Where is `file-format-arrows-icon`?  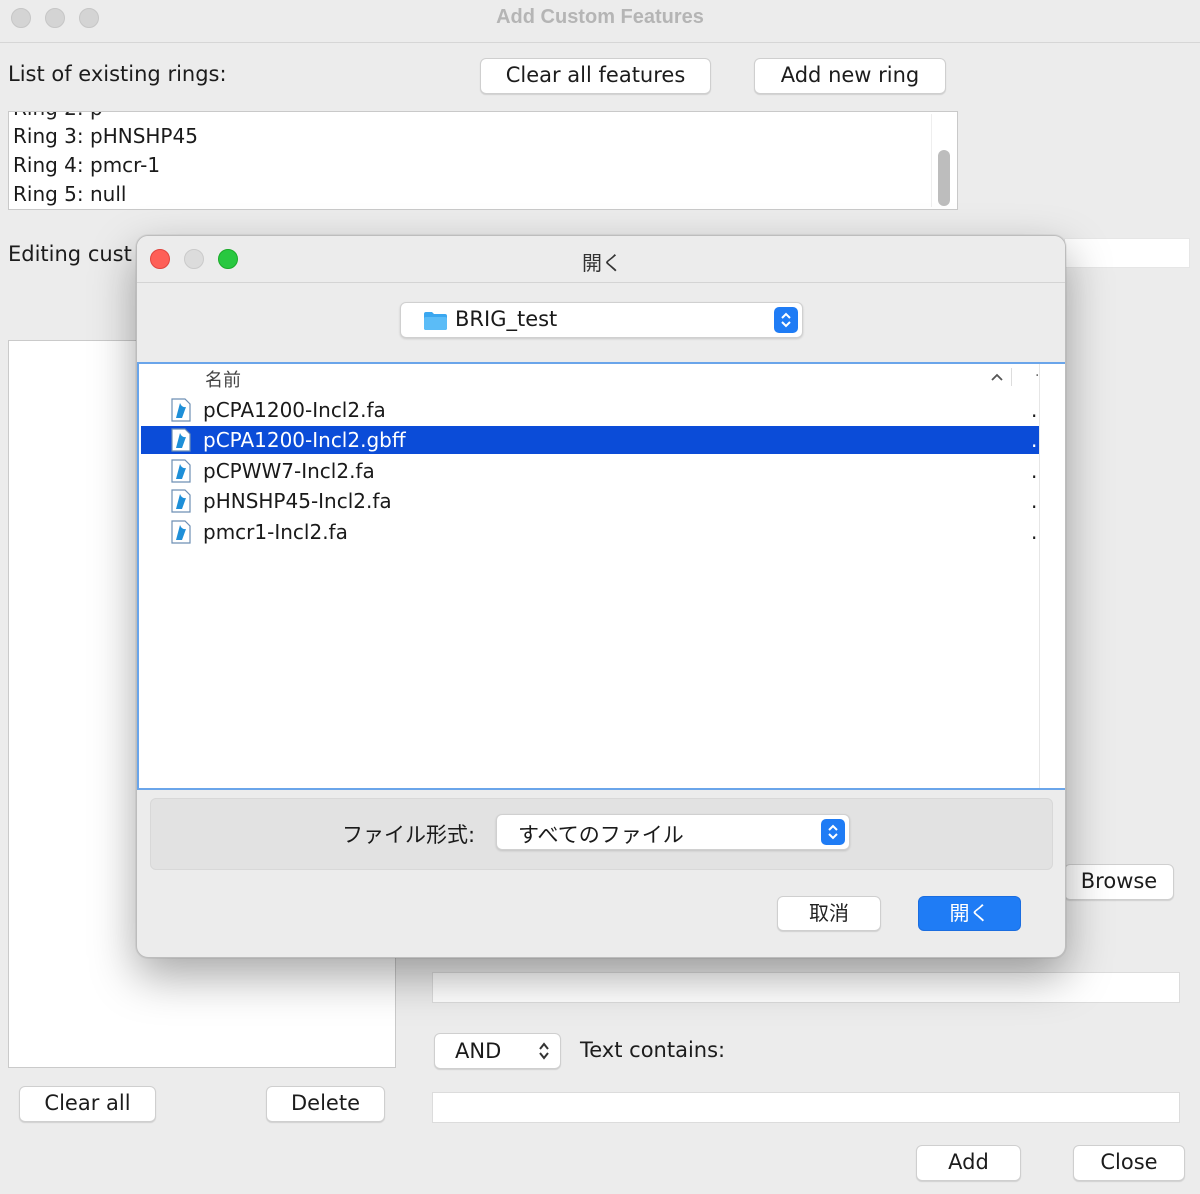 file-format-arrows-icon is located at coordinates (833, 832).